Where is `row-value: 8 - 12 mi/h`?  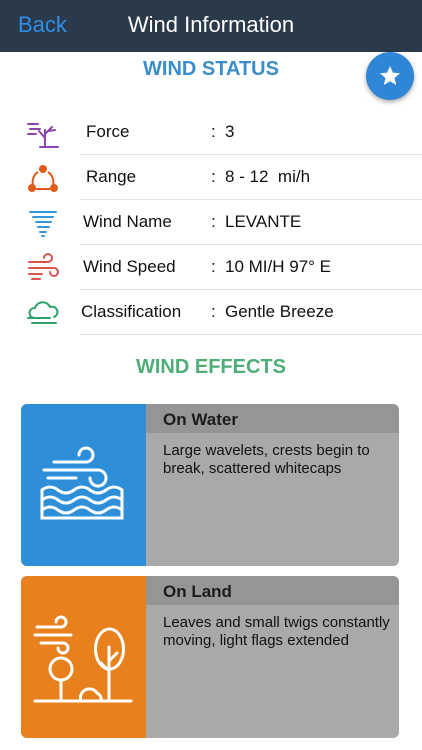
row-value: 8 - 12 mi/h is located at coordinates (268, 176).